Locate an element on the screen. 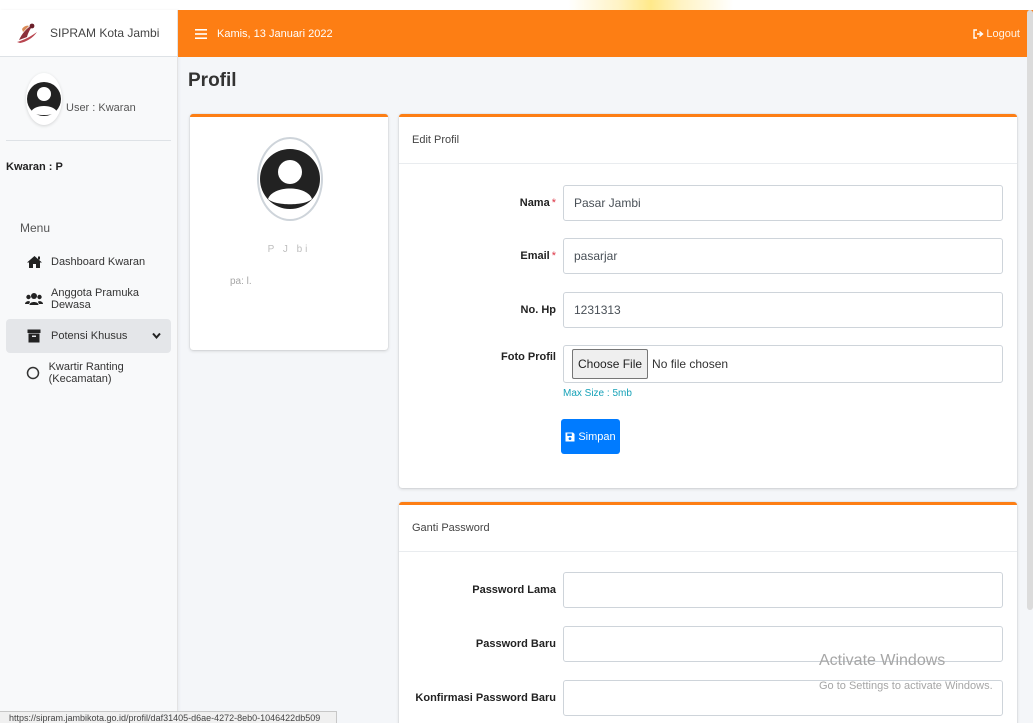 Image resolution: width=1033 pixels, height=723 pixels. confirm-password-label: Konfirmasi Password Baru is located at coordinates (485, 698).